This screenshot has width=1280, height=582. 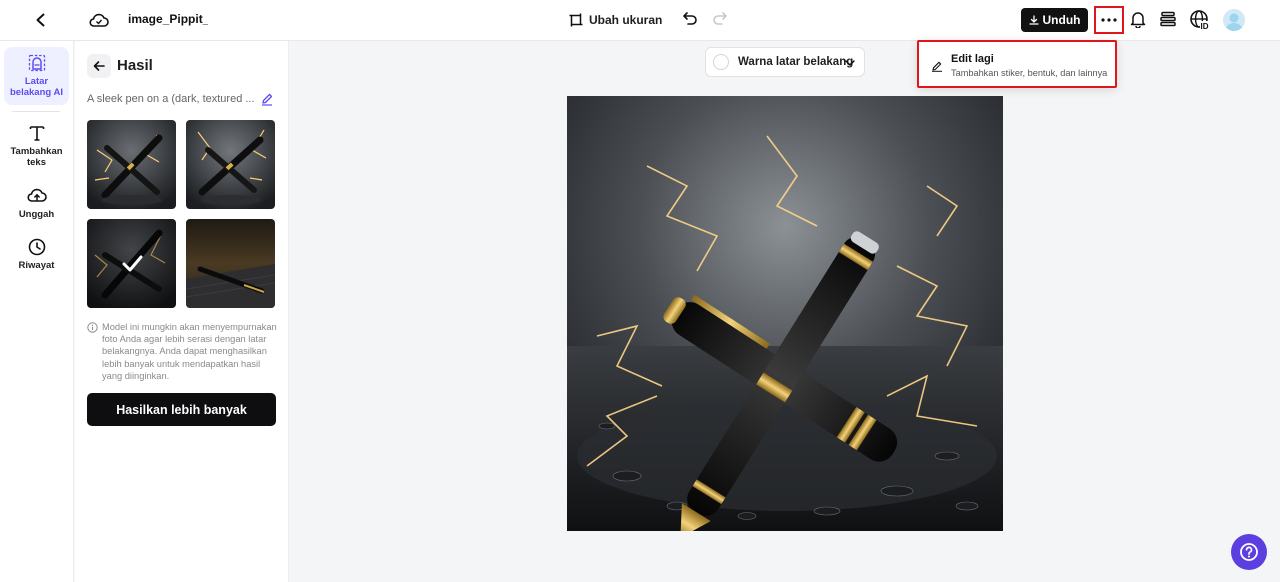 I want to click on back-icon, so click(x=41, y=20).